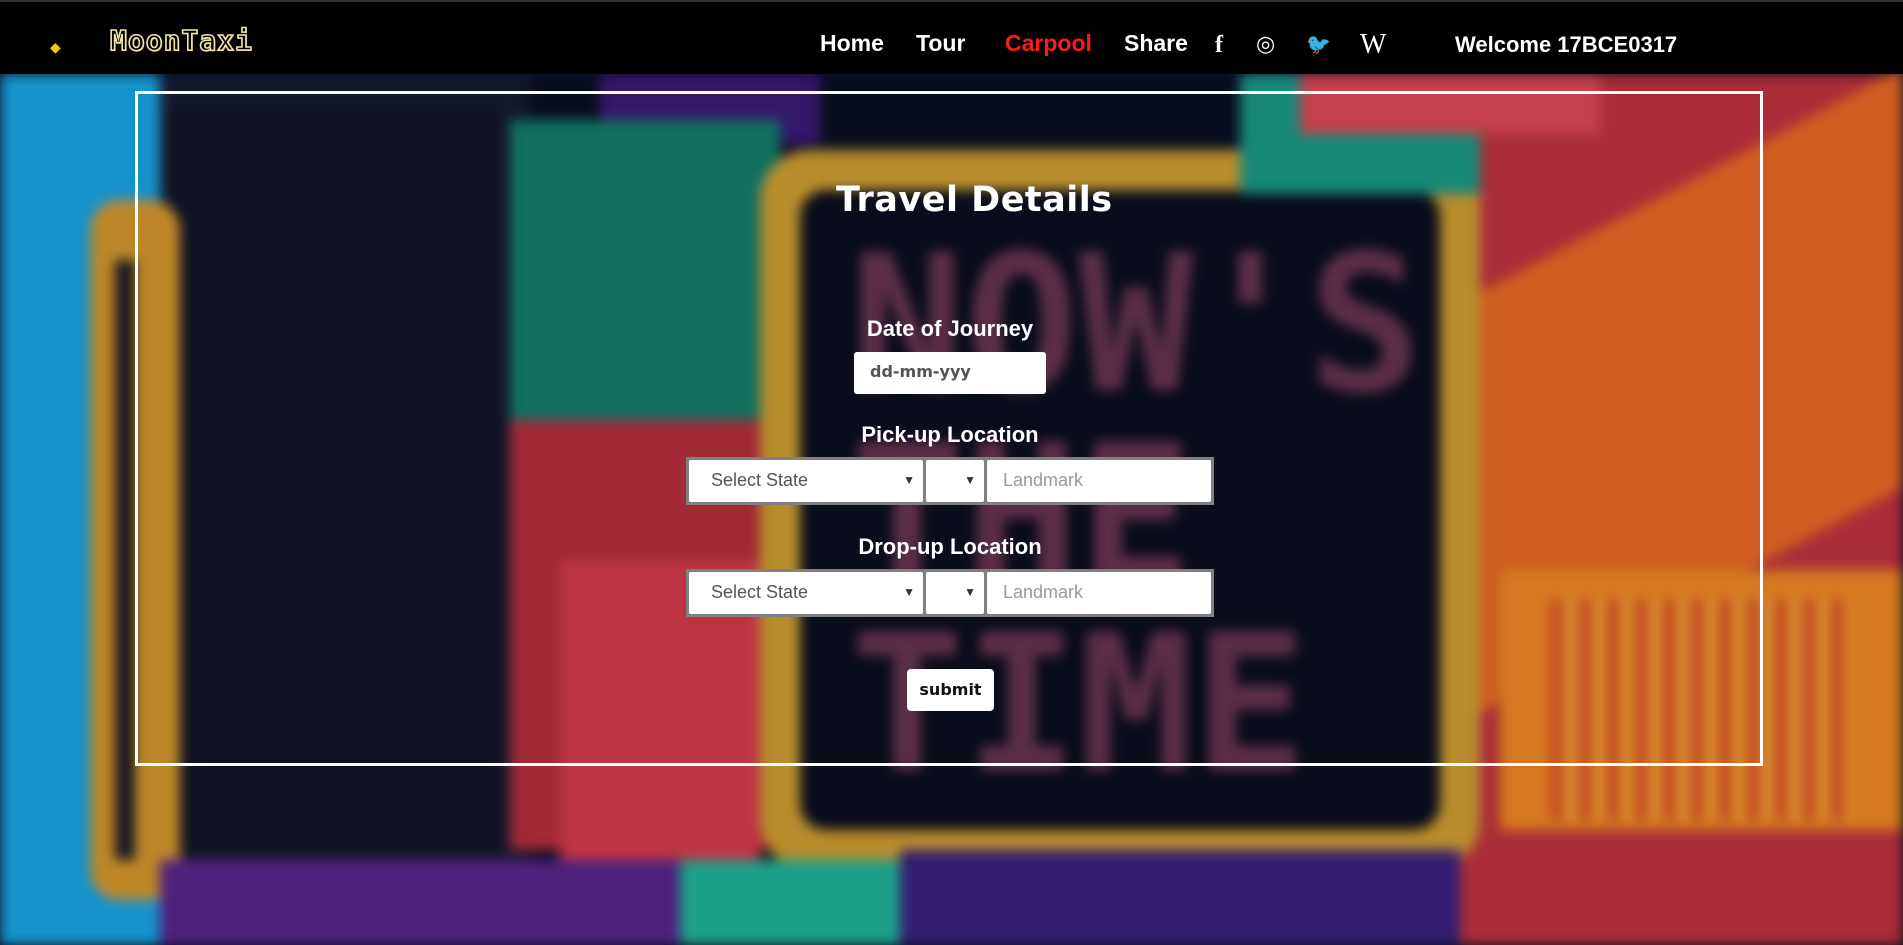  What do you see at coordinates (760, 480) in the screenshot?
I see `pickup-state-value: Select State` at bounding box center [760, 480].